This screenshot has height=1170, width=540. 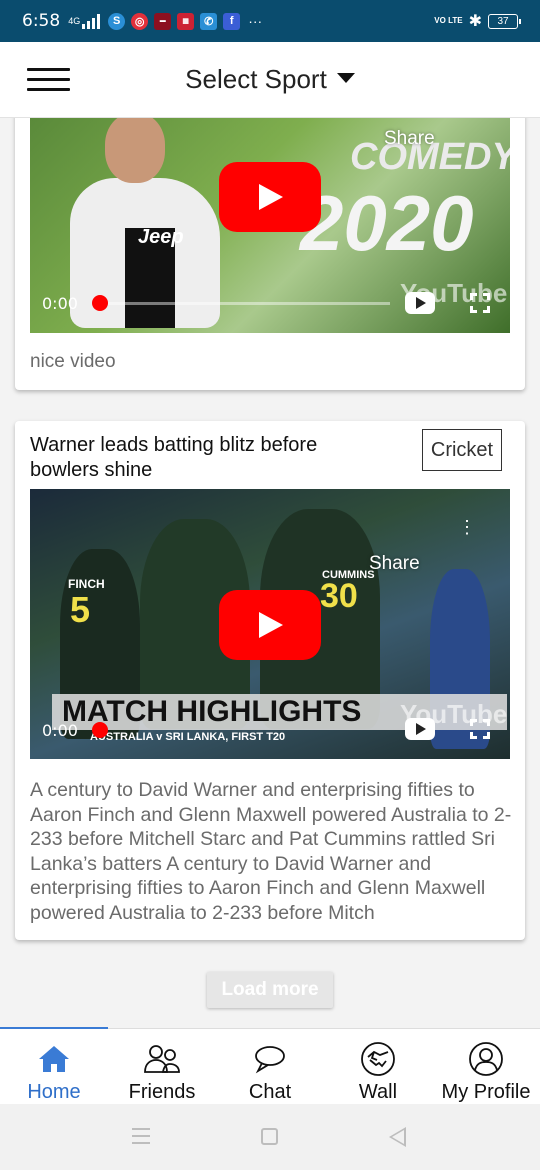 What do you see at coordinates (256, 79) in the screenshot?
I see `select-sport-label: Select Sport` at bounding box center [256, 79].